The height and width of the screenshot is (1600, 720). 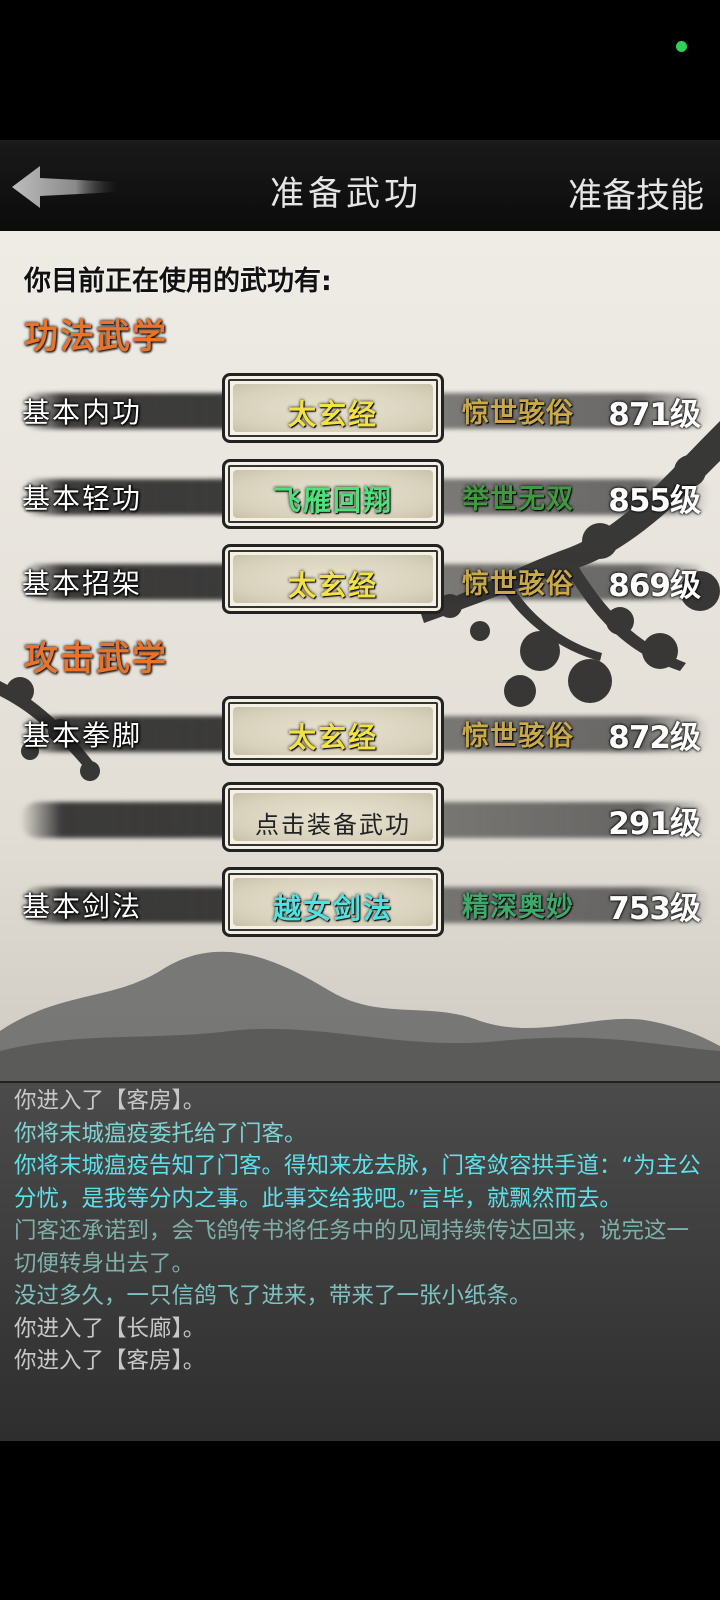 I want to click on skill-row: 基本招架 太玄经 惊世骇俗 869级, so click(x=360, y=581).